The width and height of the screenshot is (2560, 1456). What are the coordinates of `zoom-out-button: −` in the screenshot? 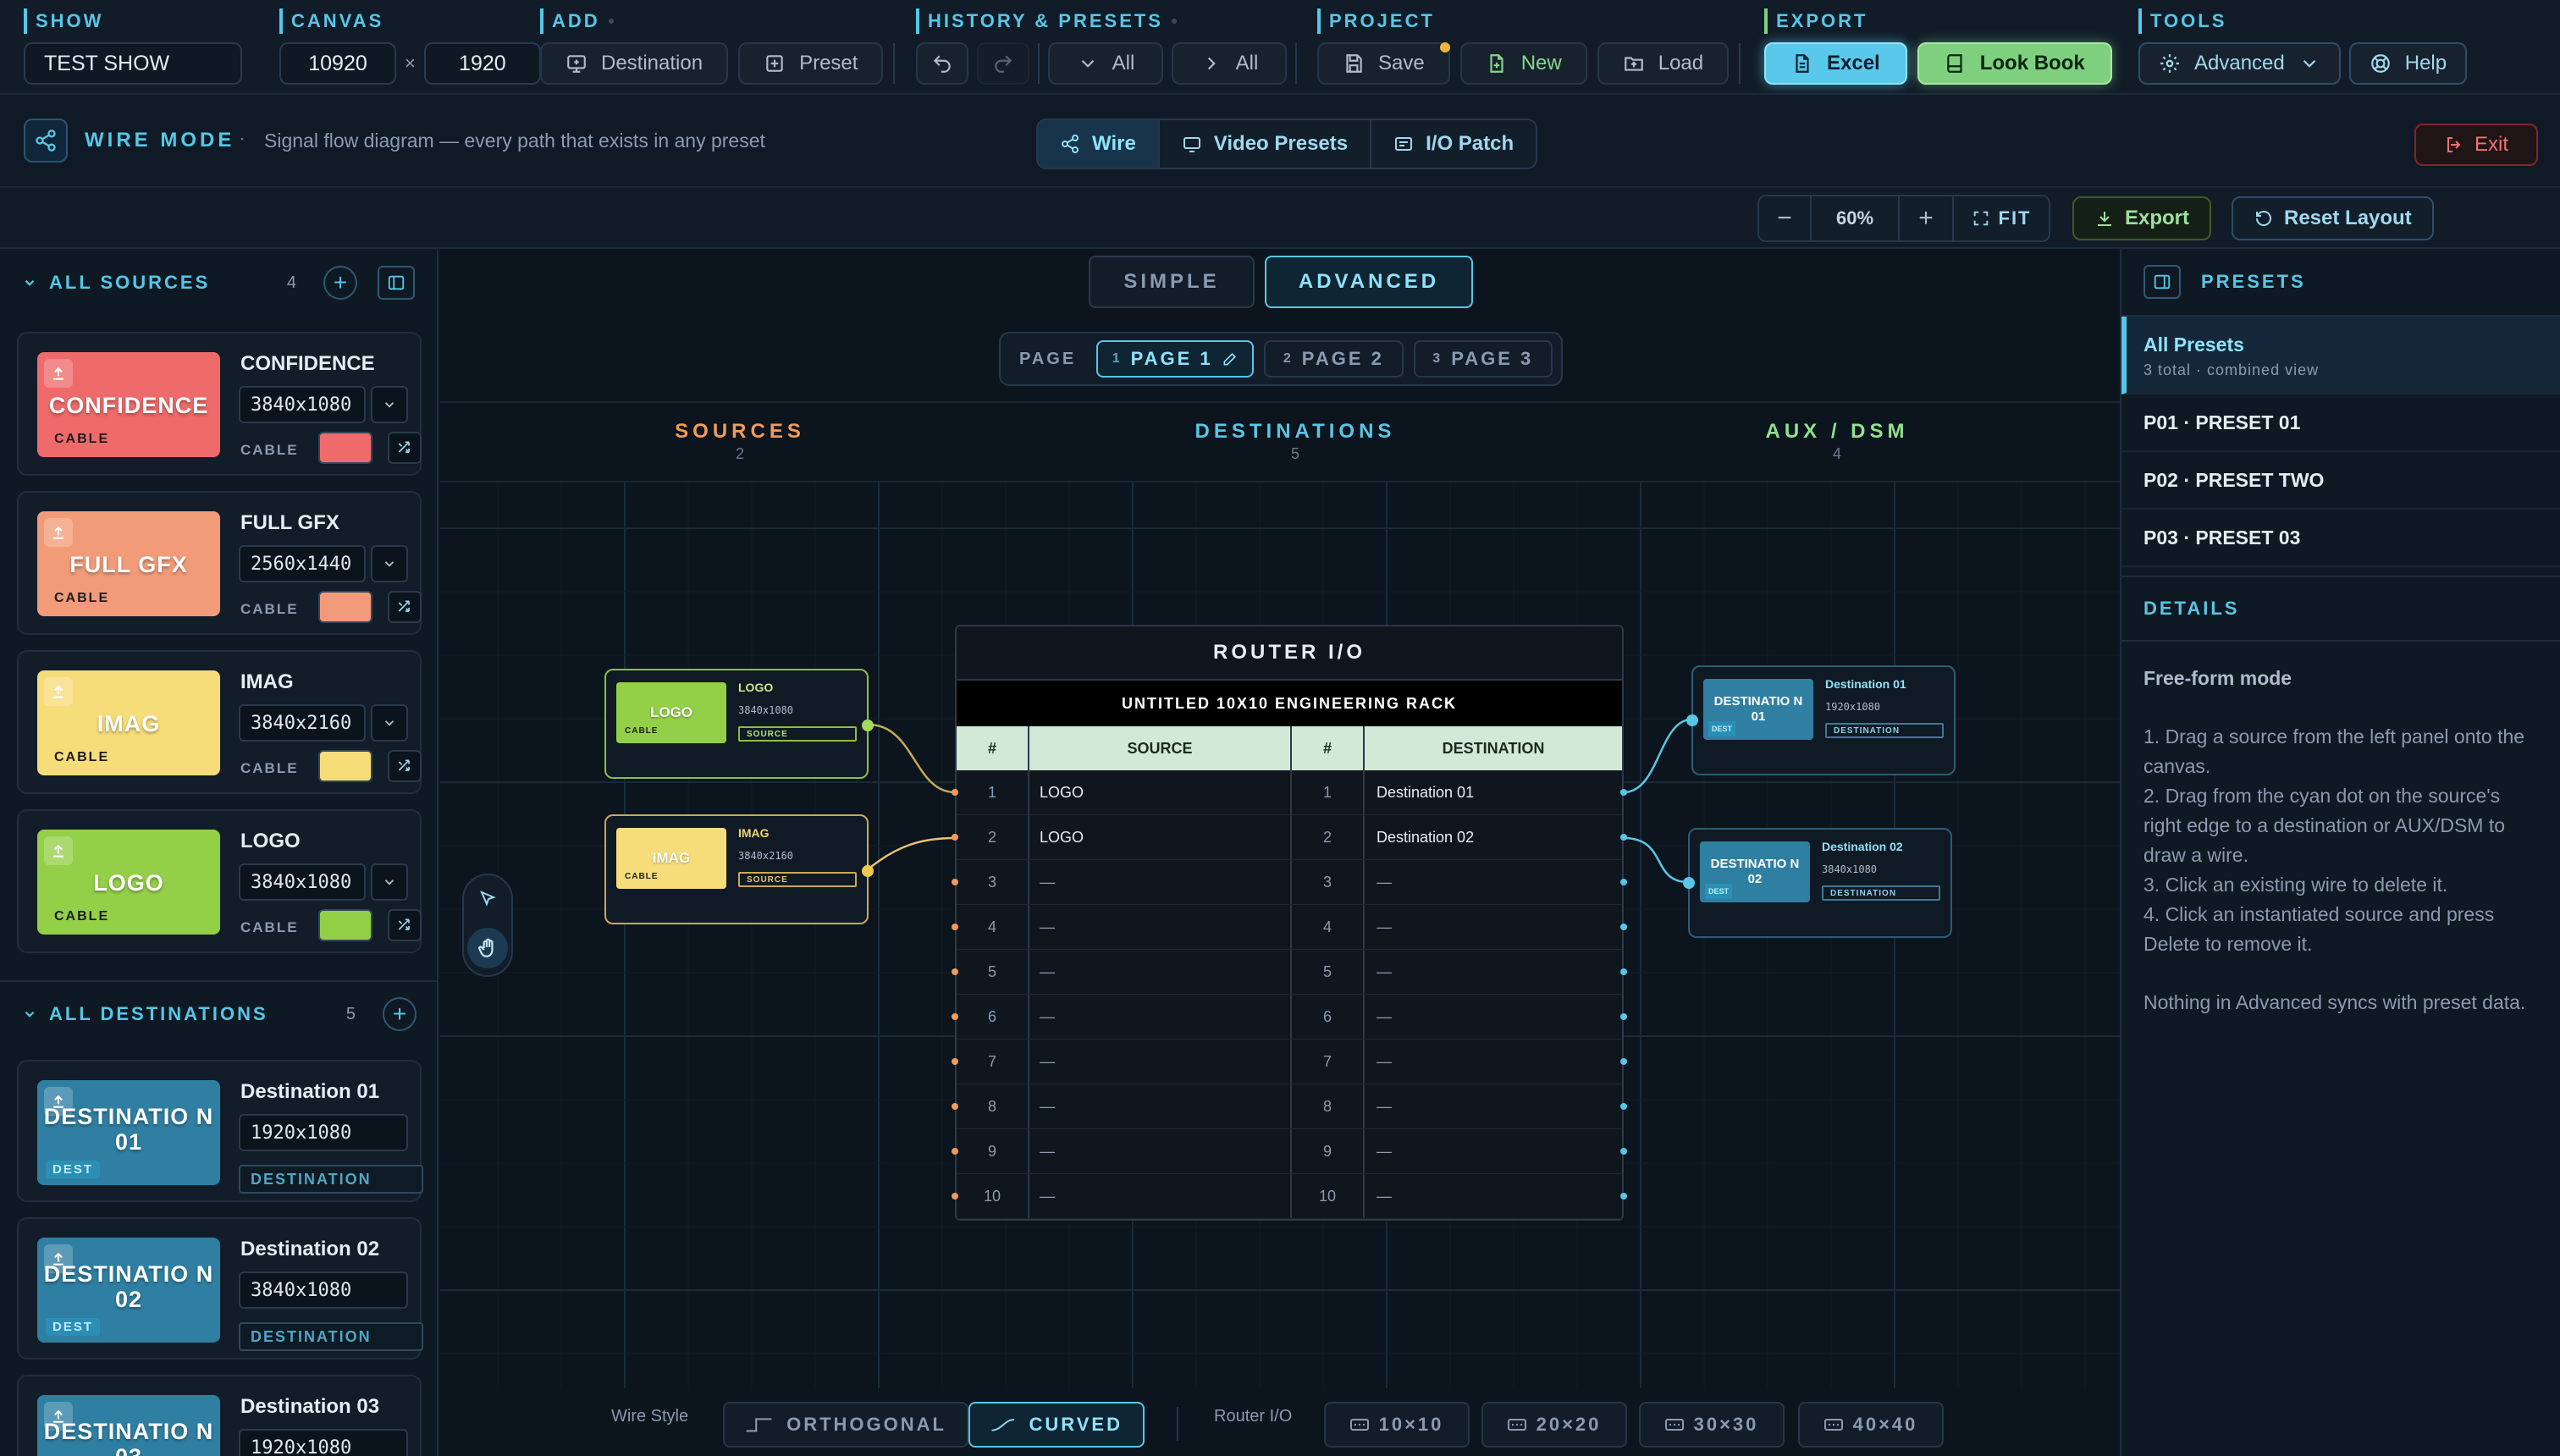 It's located at (1785, 218).